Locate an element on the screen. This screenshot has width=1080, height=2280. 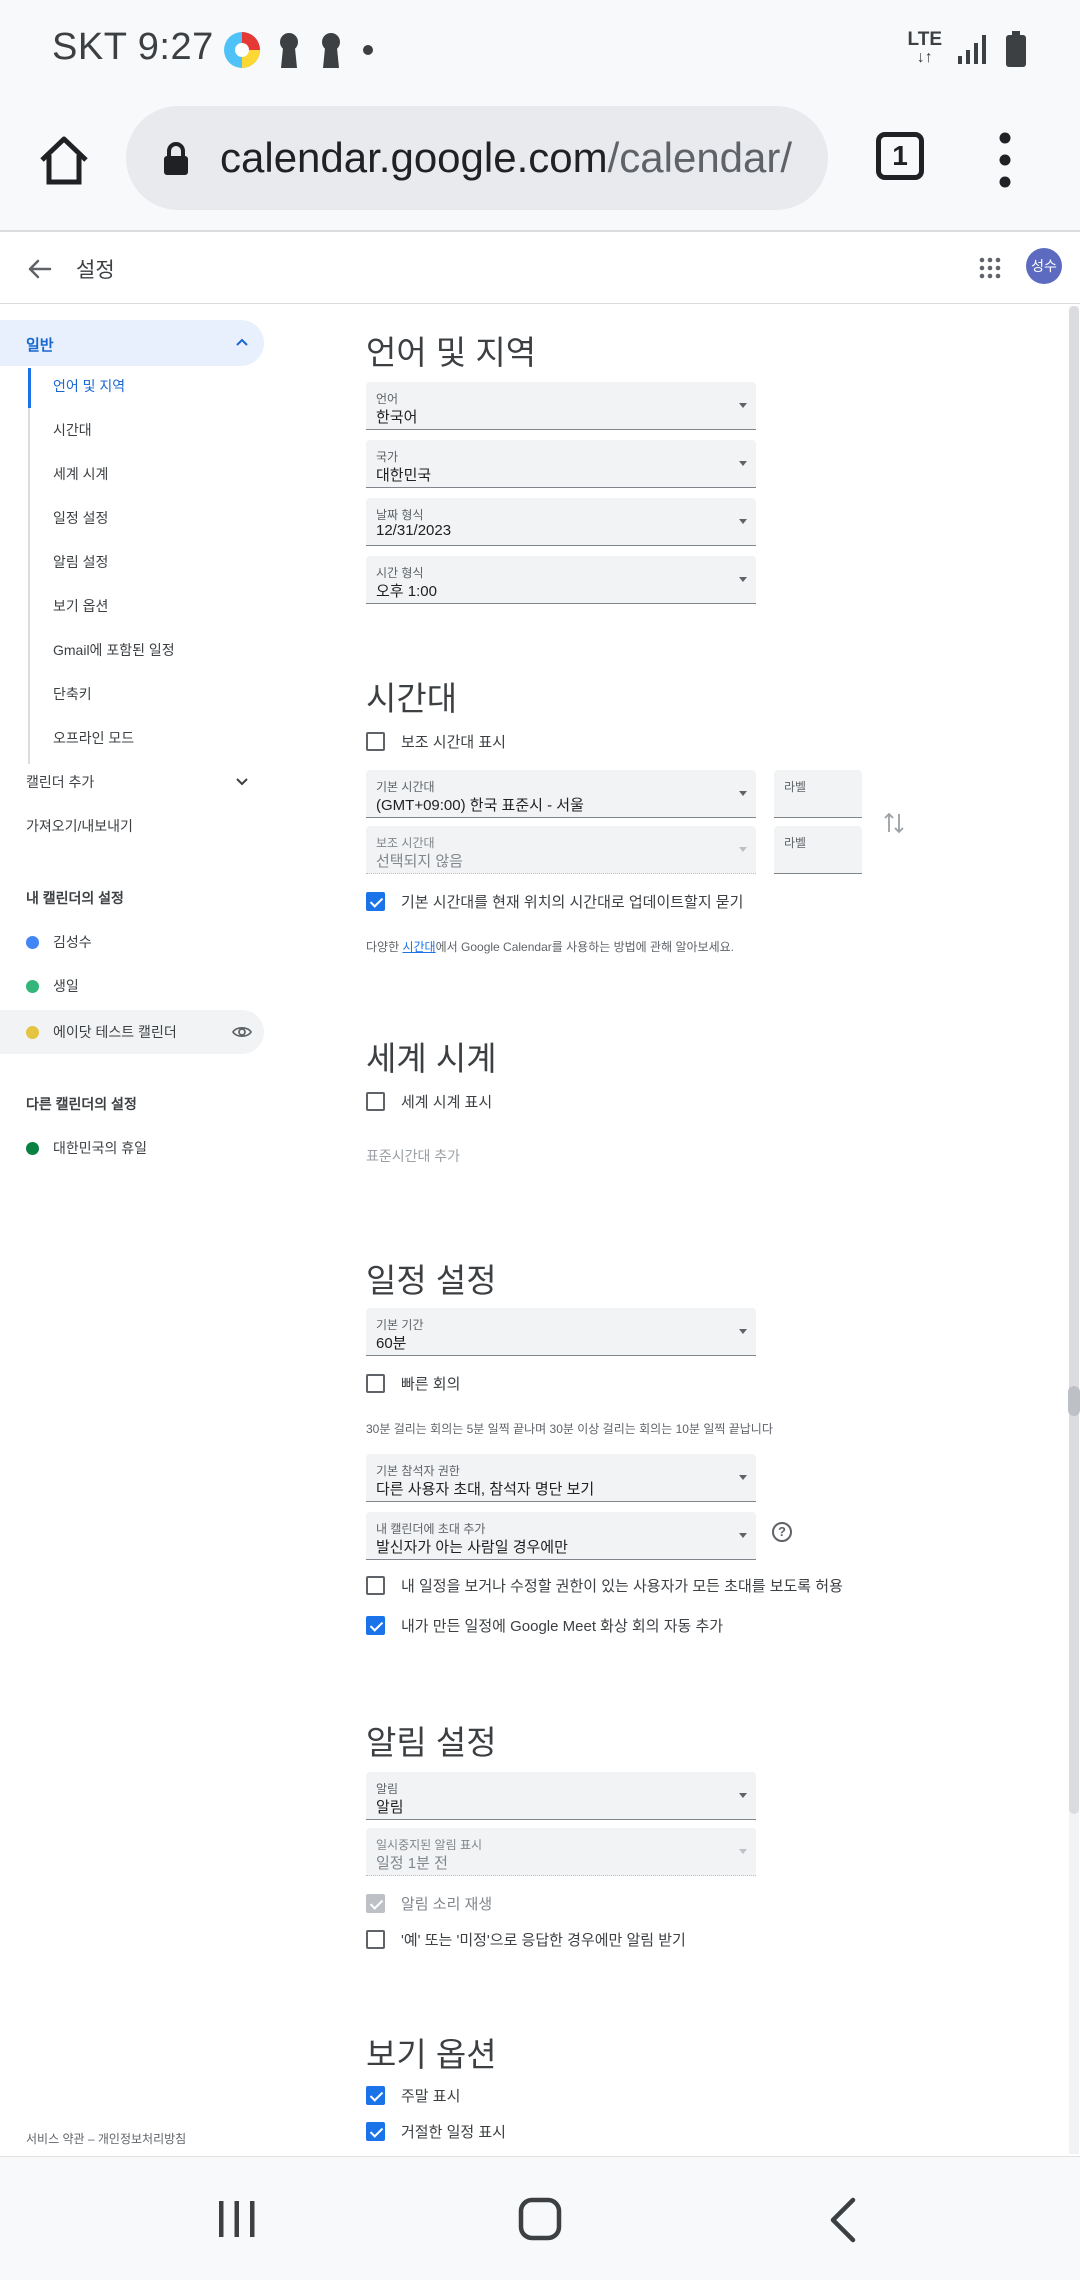
show-weekends-checkbox is located at coordinates (375, 2095).